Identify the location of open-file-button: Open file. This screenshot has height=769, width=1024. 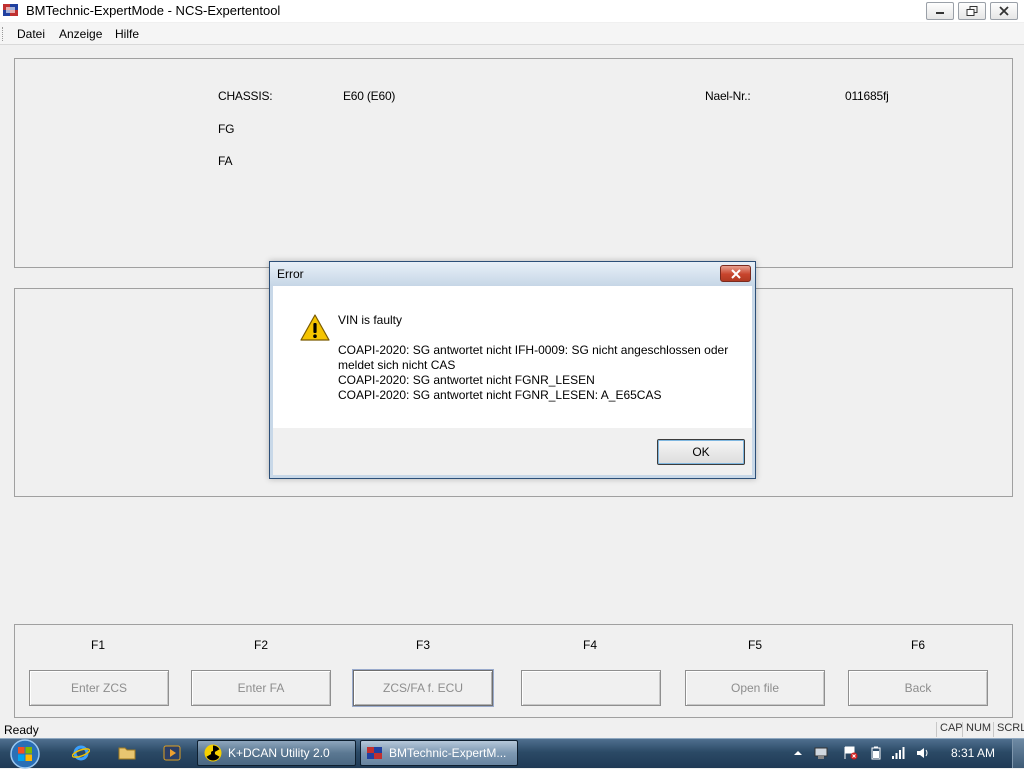
(755, 688).